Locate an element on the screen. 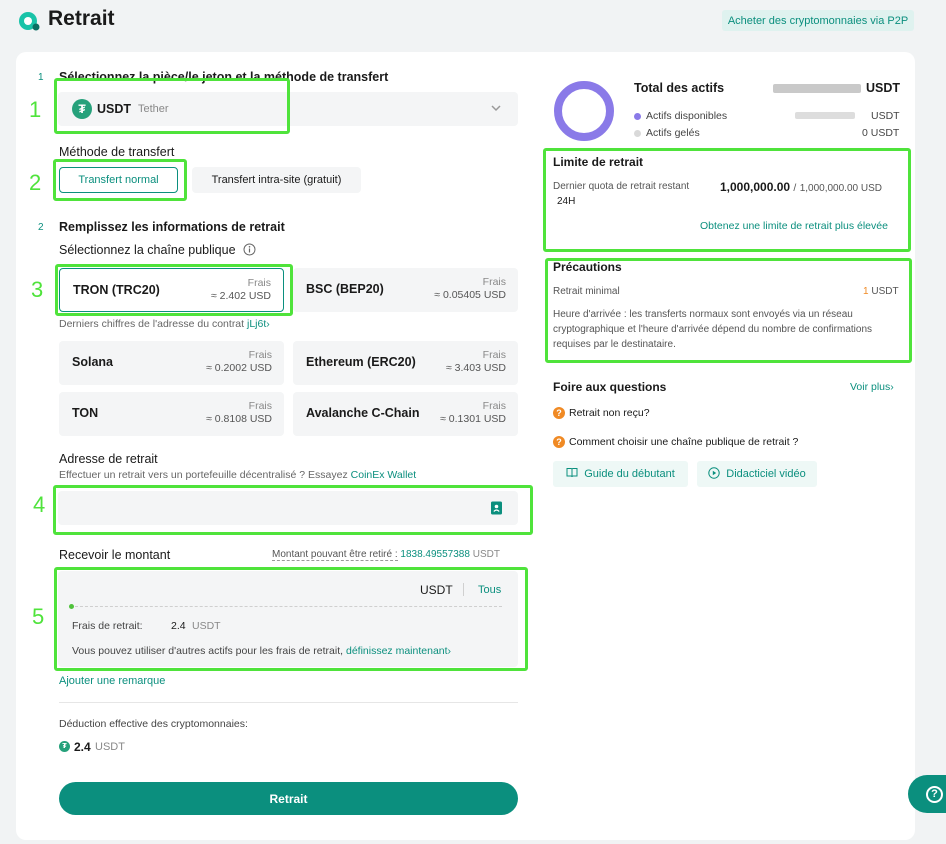  transfer-intra-site-button: Transfert intra-site (gratuit) is located at coordinates (276, 180).